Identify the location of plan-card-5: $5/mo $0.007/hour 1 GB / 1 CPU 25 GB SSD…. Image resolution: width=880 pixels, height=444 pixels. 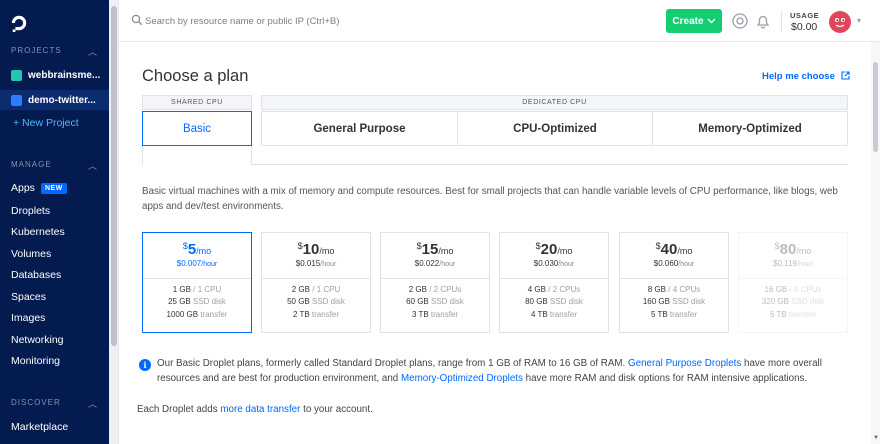
(197, 282).